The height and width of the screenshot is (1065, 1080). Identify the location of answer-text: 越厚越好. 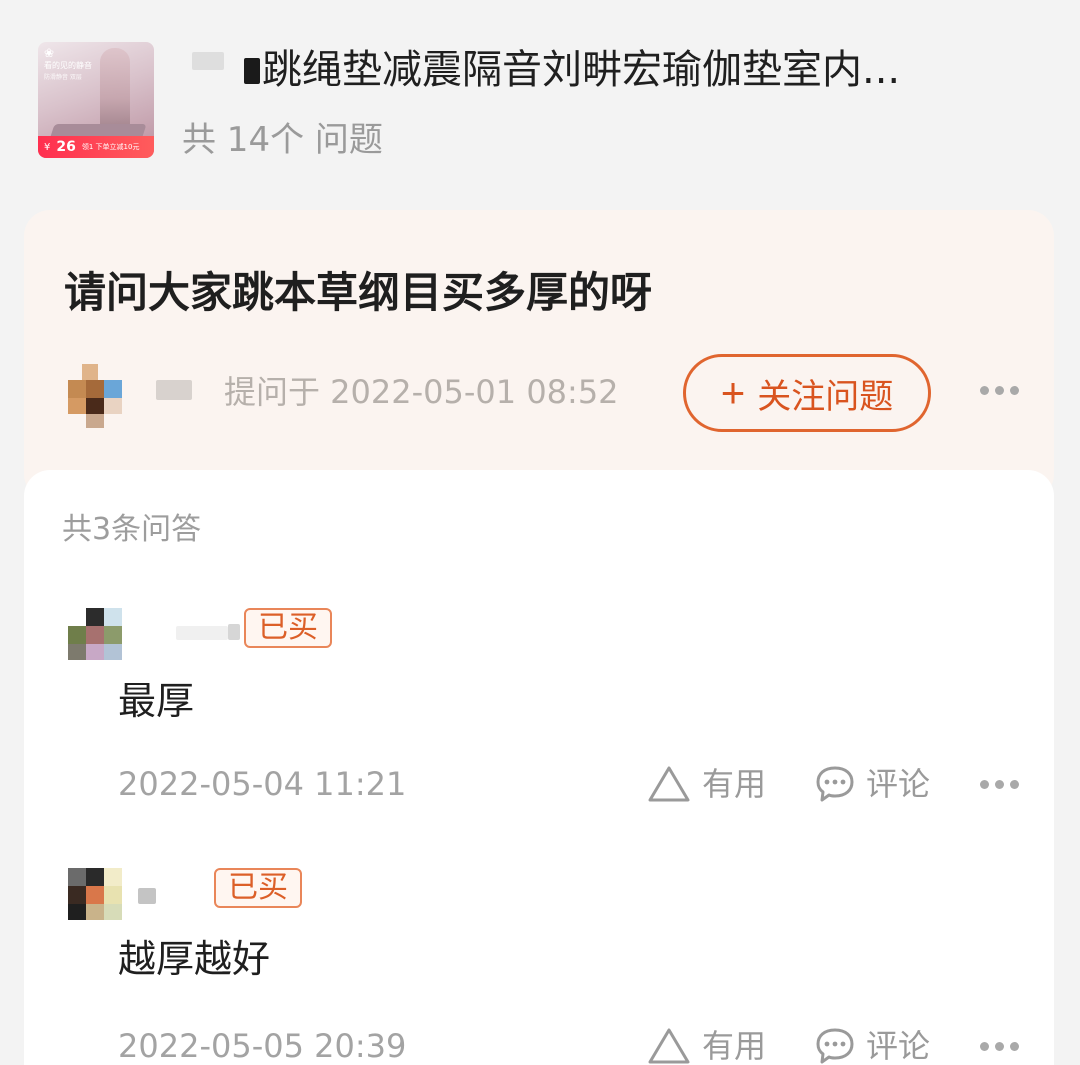
(194, 959).